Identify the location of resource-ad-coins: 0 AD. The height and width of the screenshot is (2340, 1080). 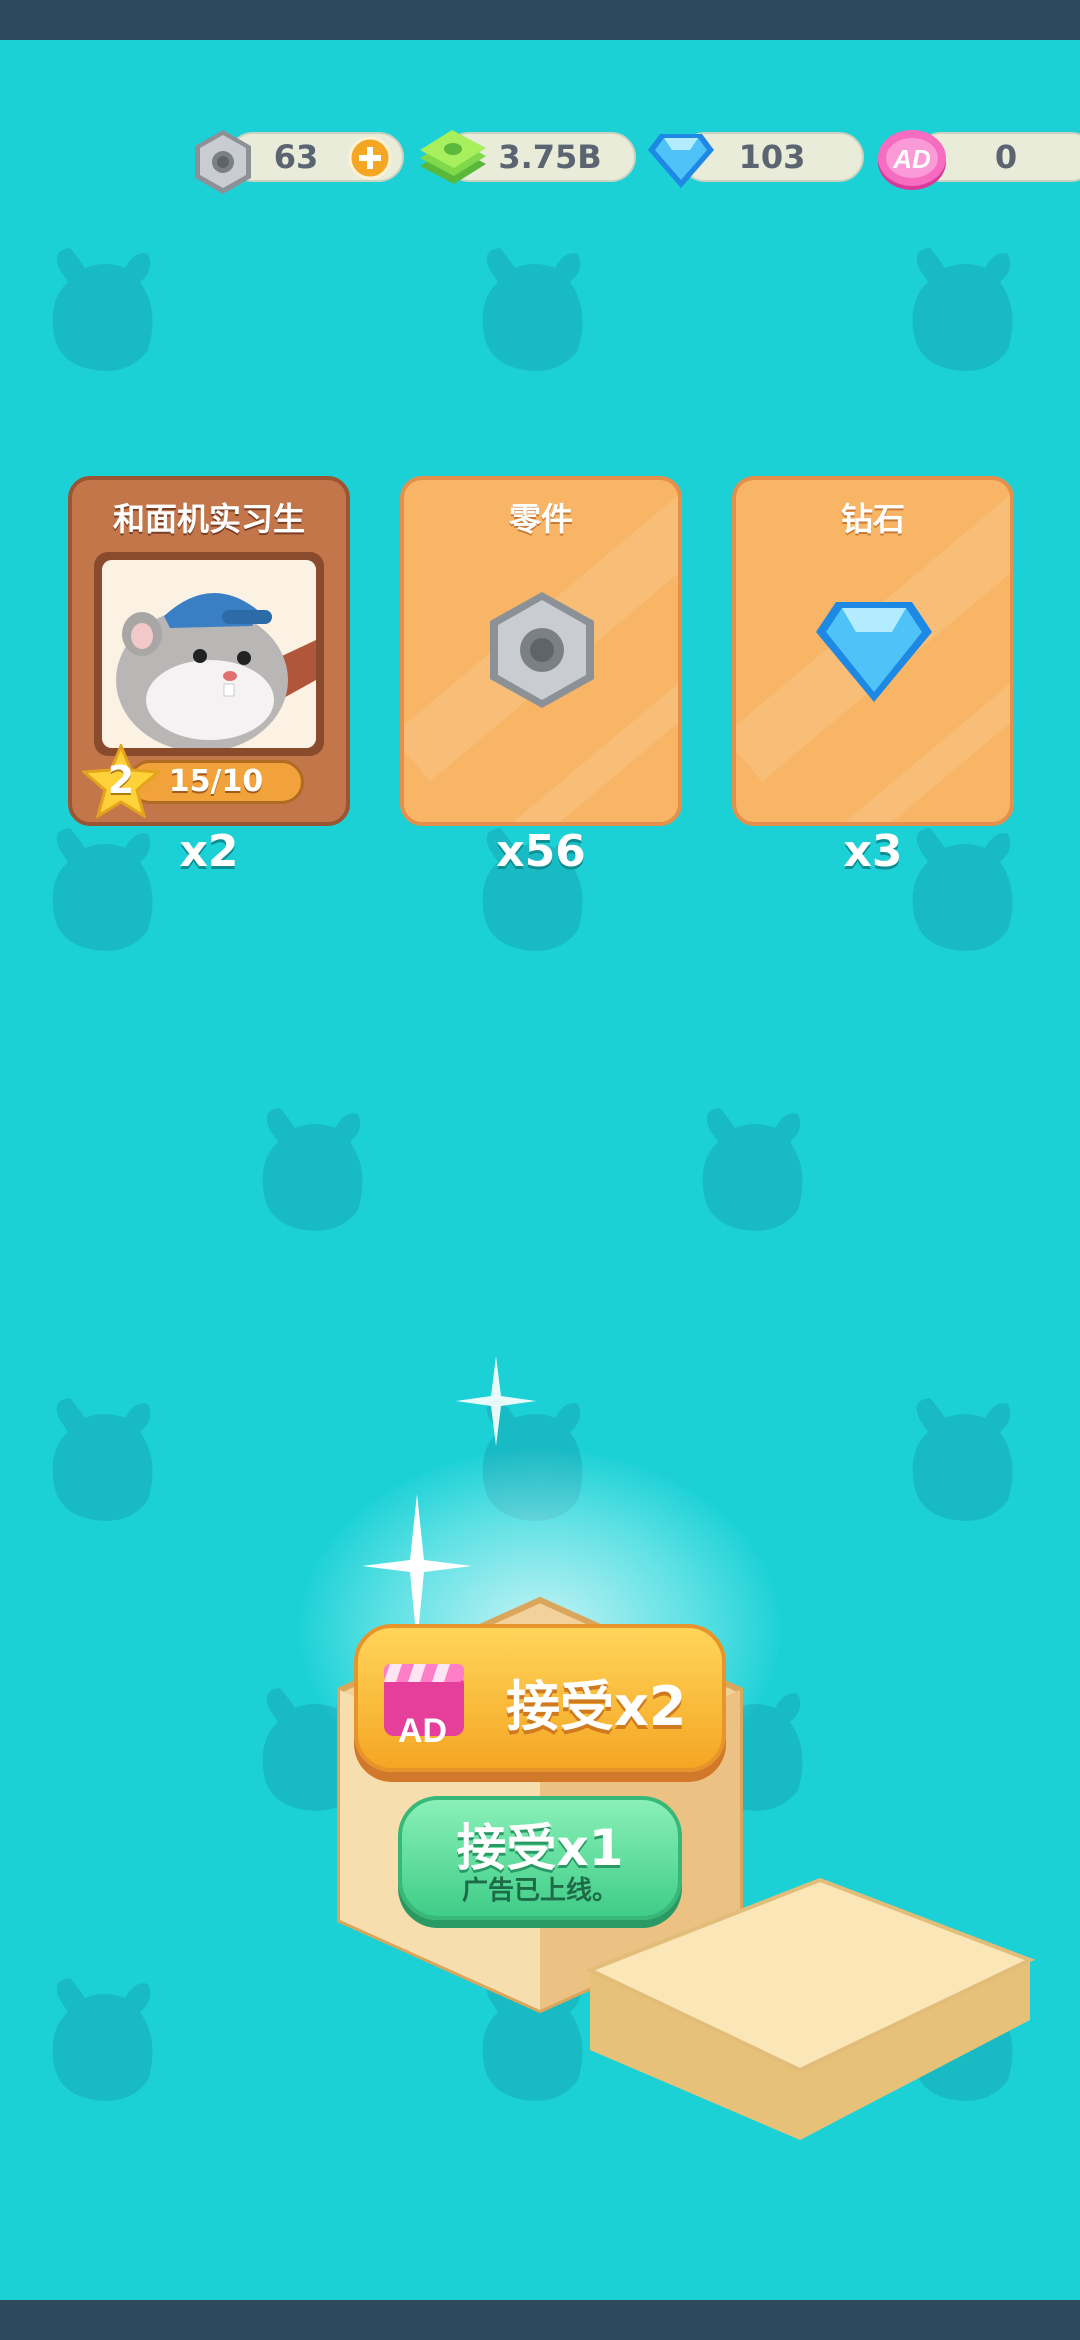
(978, 159).